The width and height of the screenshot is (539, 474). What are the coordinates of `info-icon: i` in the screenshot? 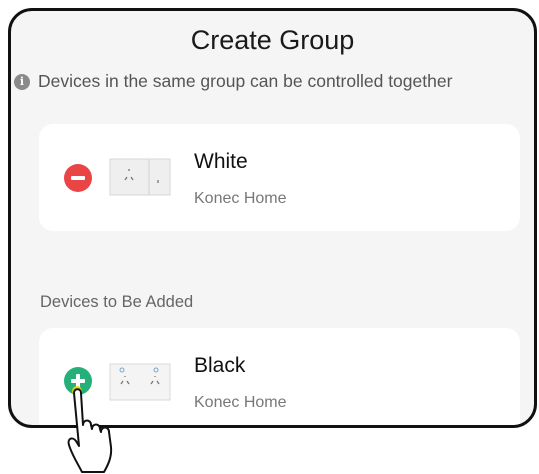 It's located at (22, 81).